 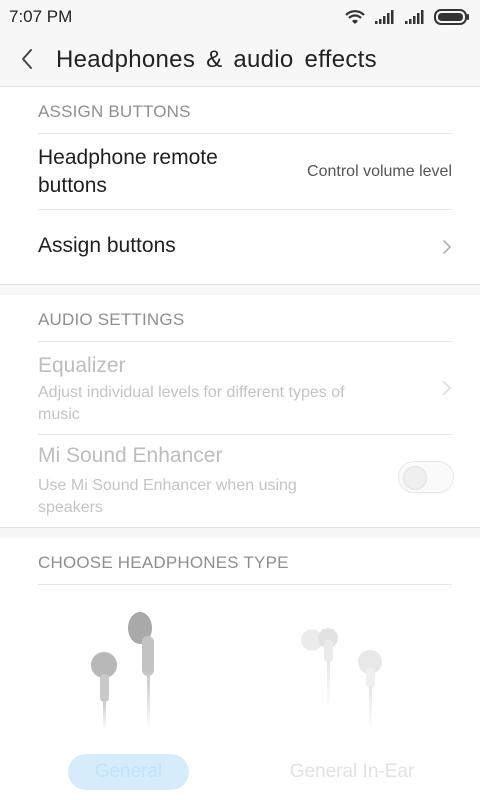 What do you see at coordinates (240, 17) in the screenshot?
I see `status-bar: 7:07 PM` at bounding box center [240, 17].